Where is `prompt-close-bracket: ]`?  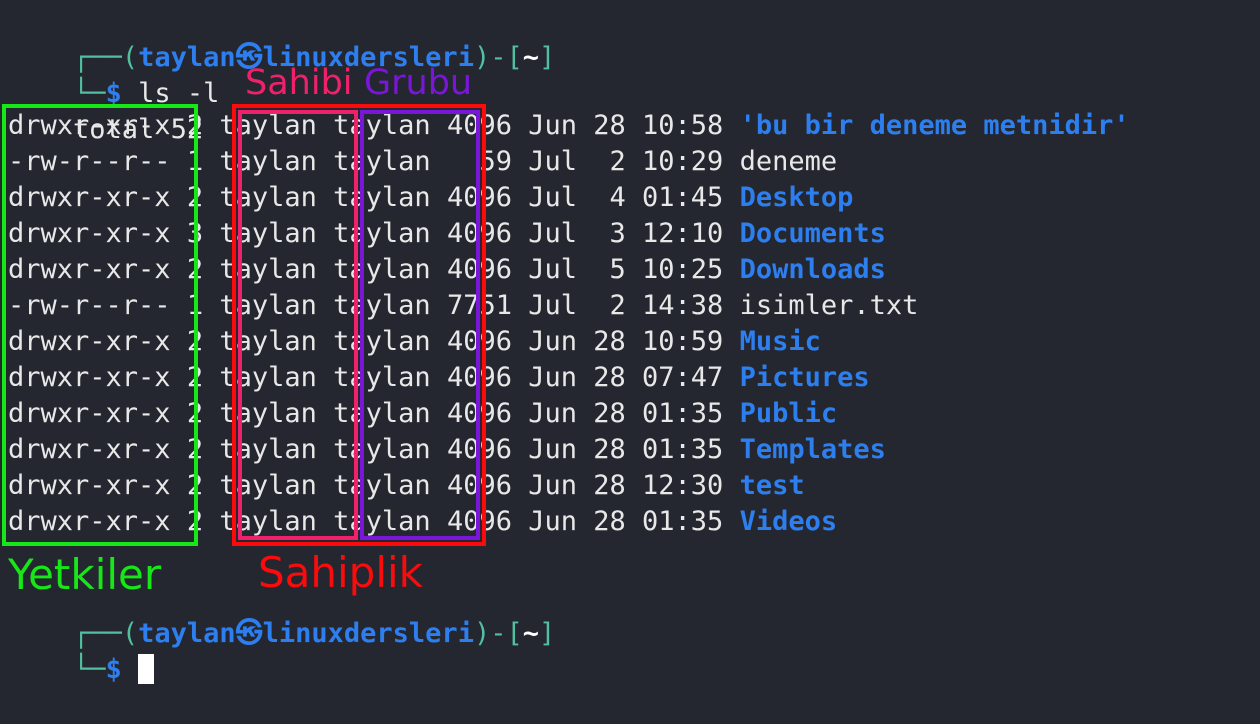 prompt-close-bracket: ] is located at coordinates (547, 57).